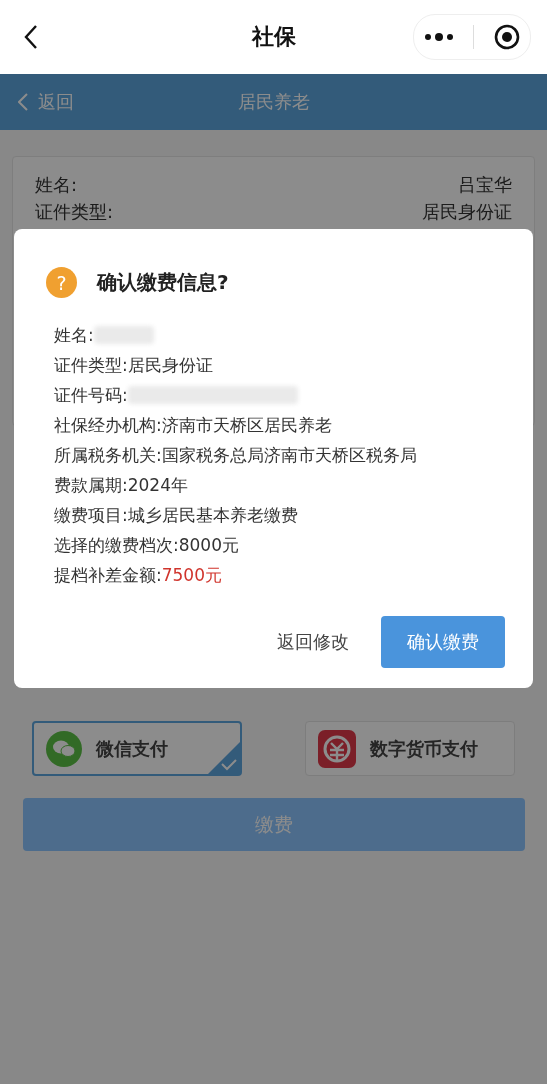 The height and width of the screenshot is (1084, 547). Describe the element at coordinates (410, 748) in the screenshot. I see `payment-option: 数字货币支付` at that location.